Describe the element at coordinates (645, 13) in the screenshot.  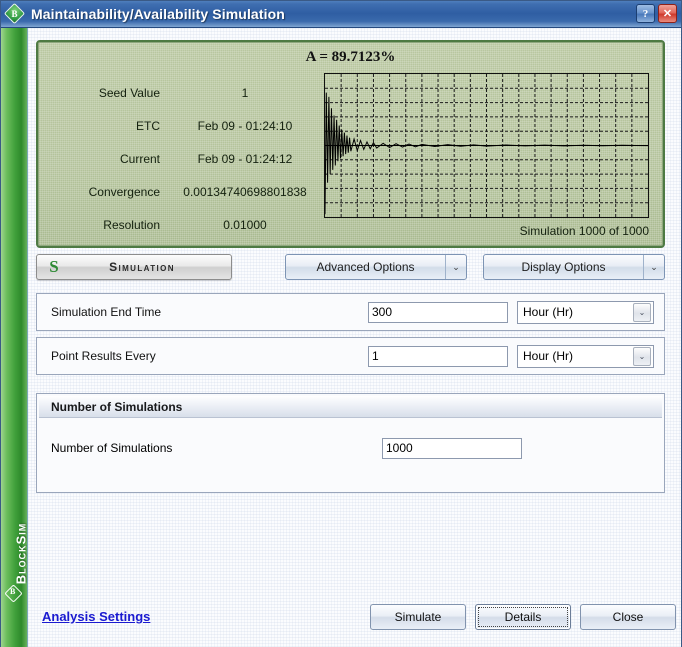
I see `help-button: ?` at that location.